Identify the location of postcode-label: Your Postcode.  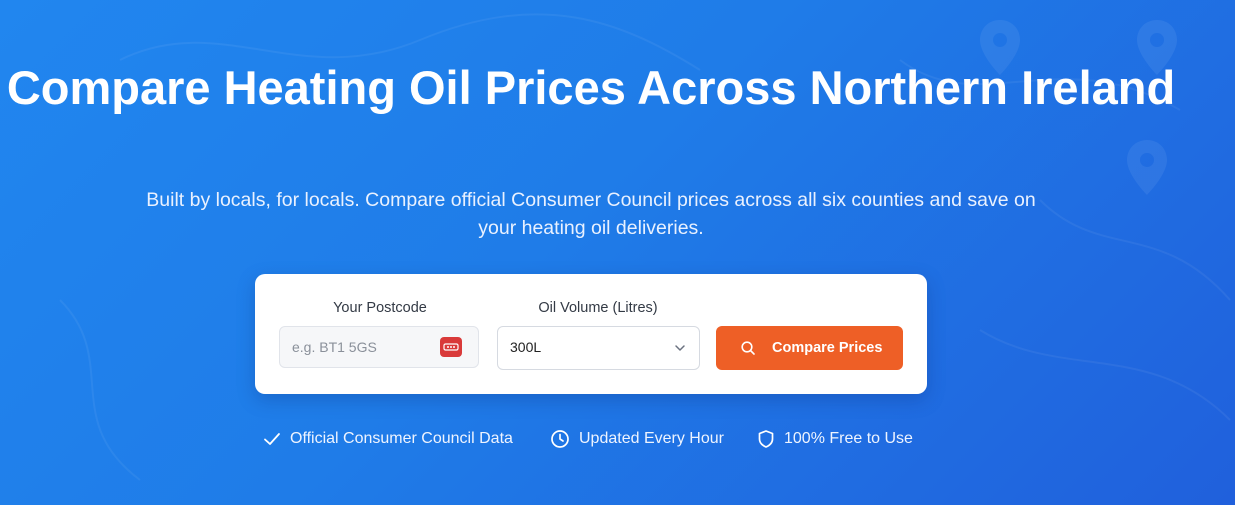
(380, 308).